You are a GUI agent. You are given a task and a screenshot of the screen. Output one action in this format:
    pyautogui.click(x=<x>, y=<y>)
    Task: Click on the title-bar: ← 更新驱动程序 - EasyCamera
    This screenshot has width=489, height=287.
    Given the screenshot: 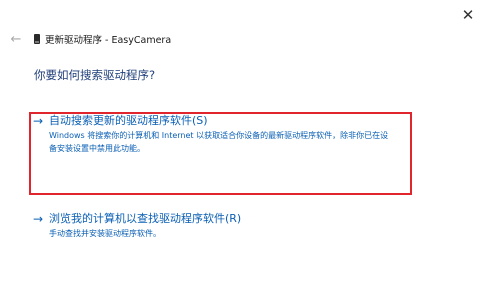 What is the action you would take?
    pyautogui.click(x=244, y=39)
    